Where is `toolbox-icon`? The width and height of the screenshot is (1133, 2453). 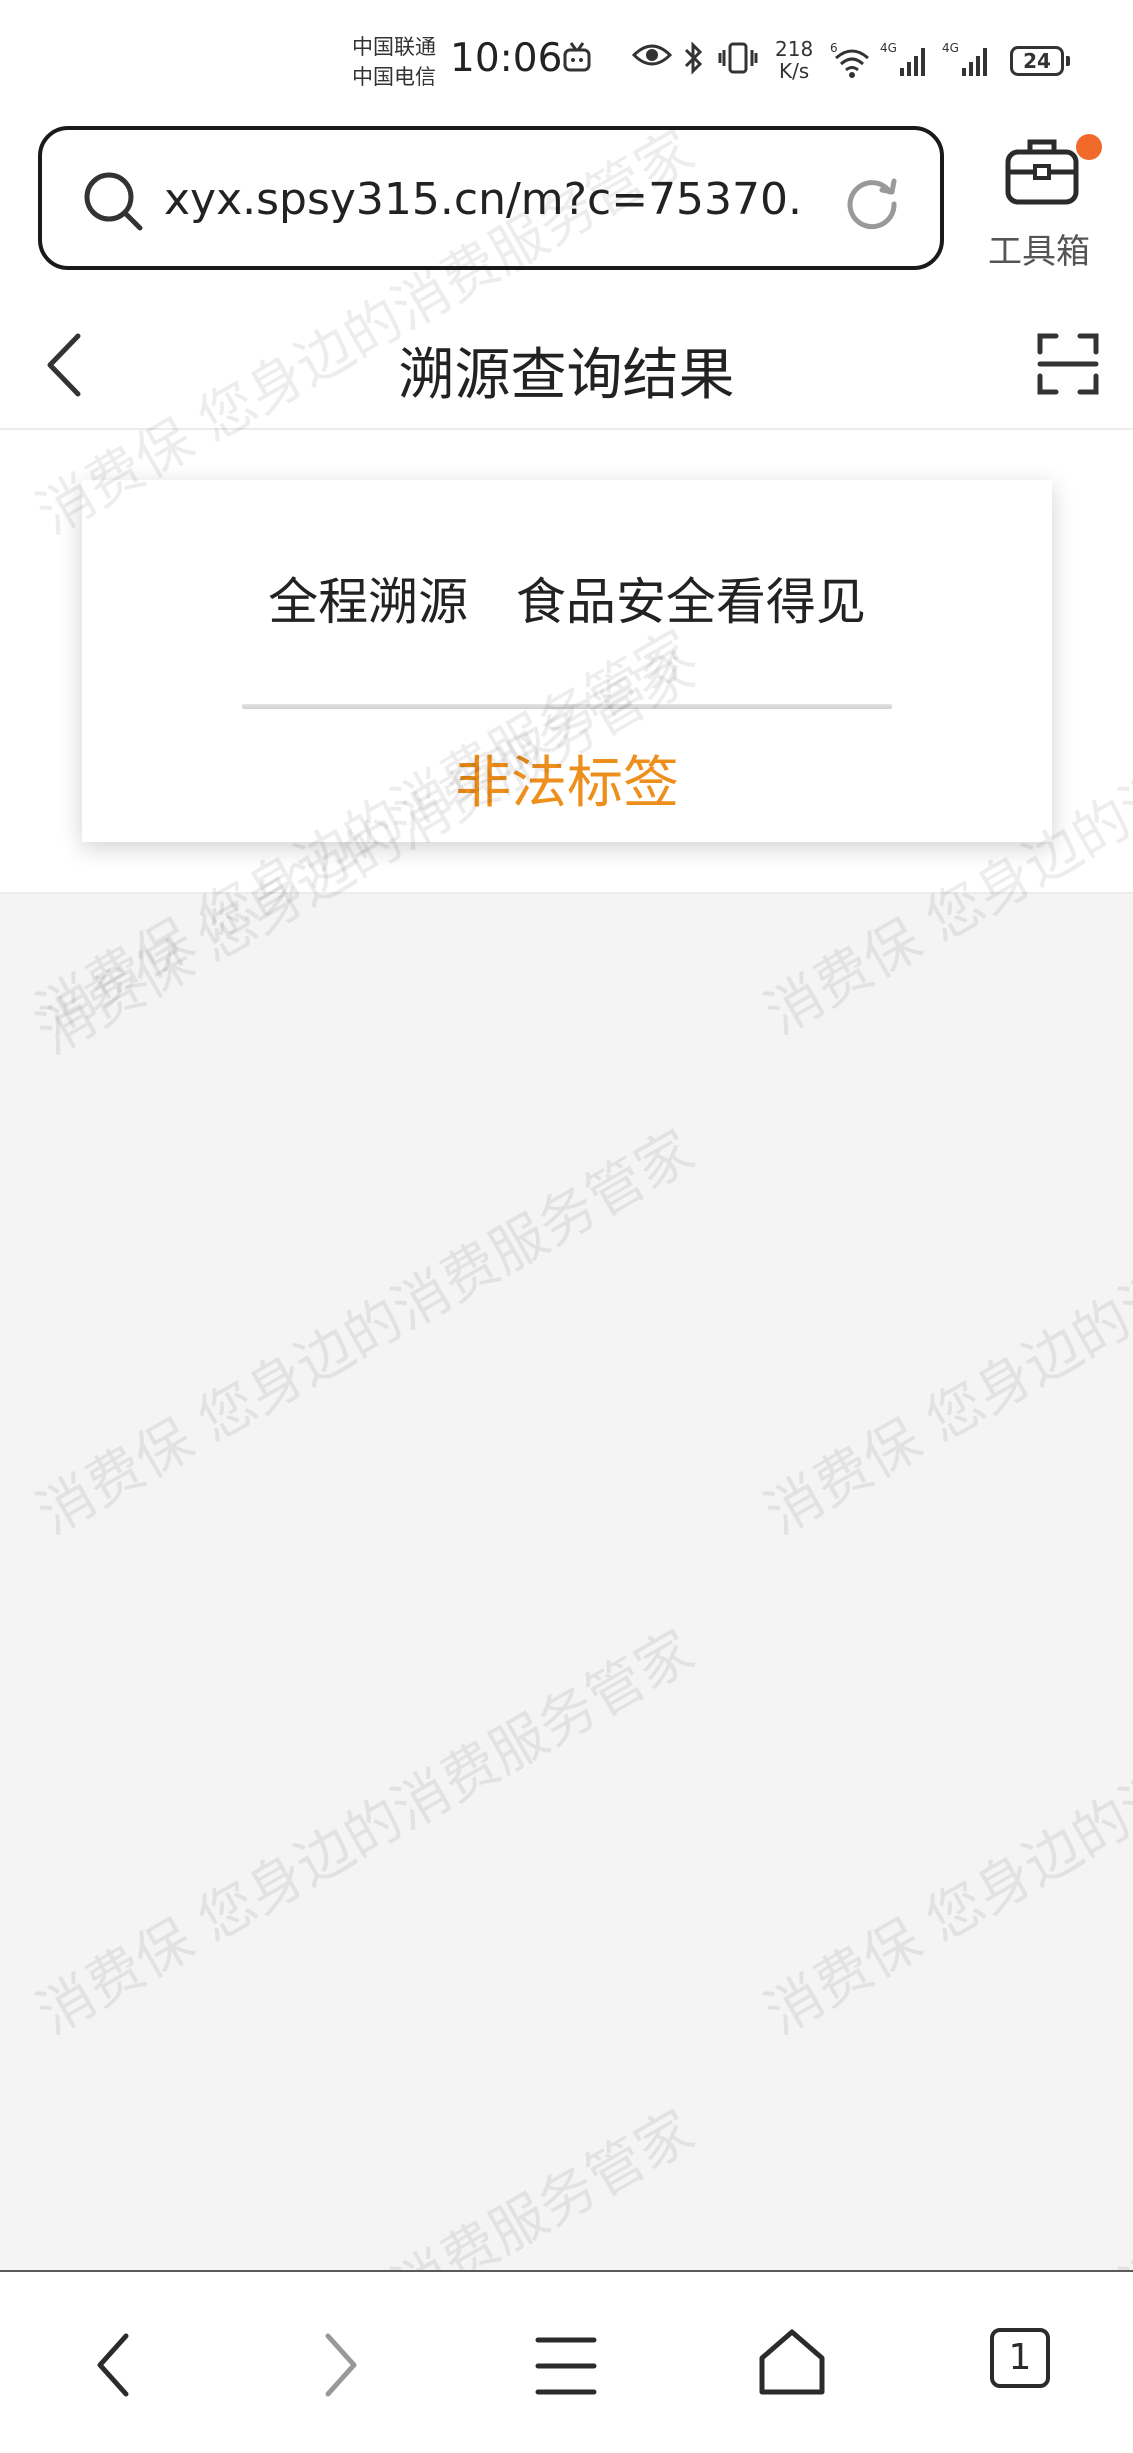 toolbox-icon is located at coordinates (1042, 173).